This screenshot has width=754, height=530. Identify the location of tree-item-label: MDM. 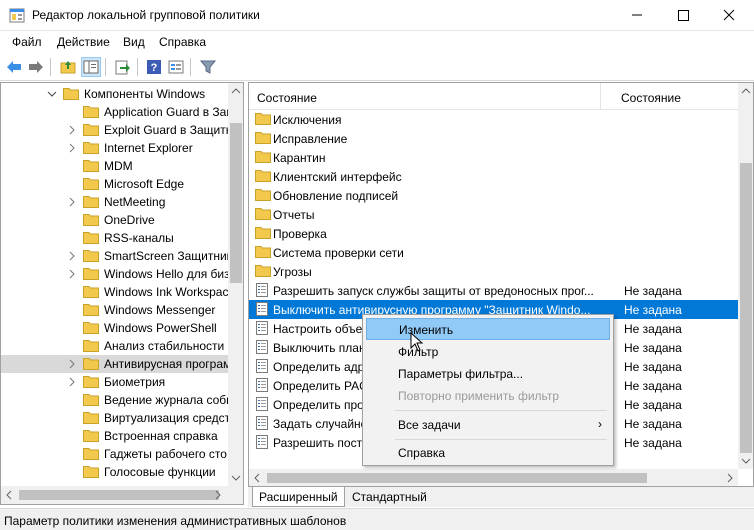
(118, 166).